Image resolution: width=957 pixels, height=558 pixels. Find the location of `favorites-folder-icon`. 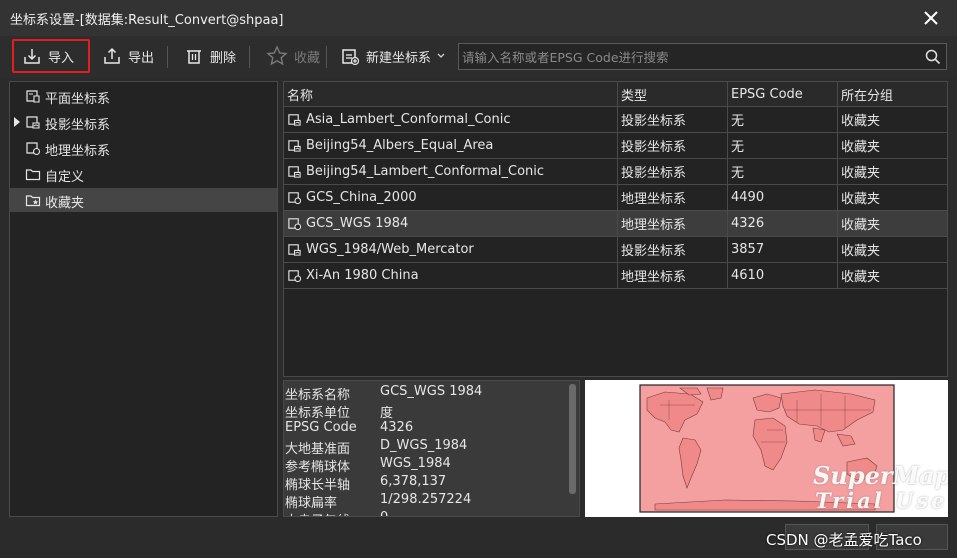

favorites-folder-icon is located at coordinates (33, 201).